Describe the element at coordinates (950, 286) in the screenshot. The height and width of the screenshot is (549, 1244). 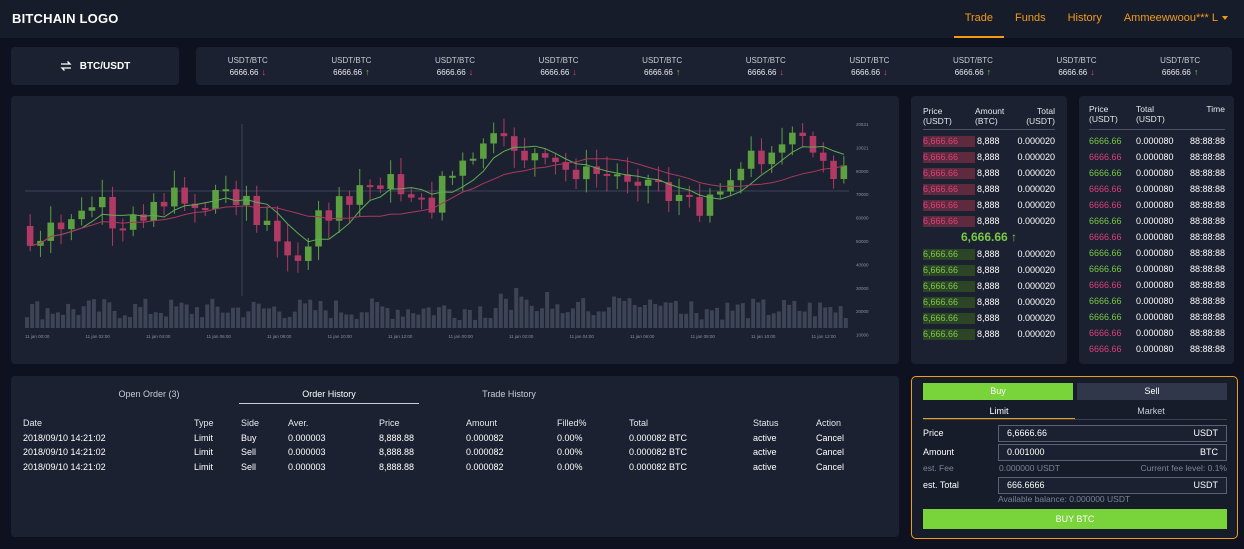
I see `bid-price-cell: 6,666.66` at that location.